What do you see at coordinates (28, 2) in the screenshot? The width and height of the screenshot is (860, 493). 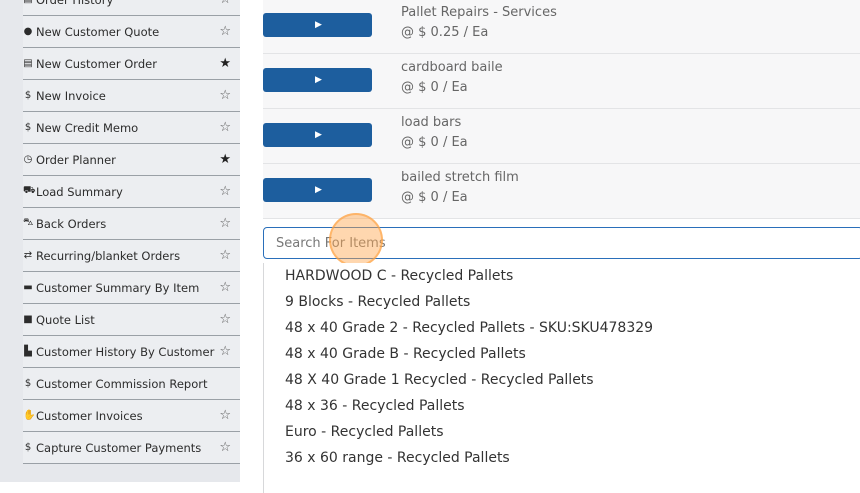 I see `document-icon: ▤` at bounding box center [28, 2].